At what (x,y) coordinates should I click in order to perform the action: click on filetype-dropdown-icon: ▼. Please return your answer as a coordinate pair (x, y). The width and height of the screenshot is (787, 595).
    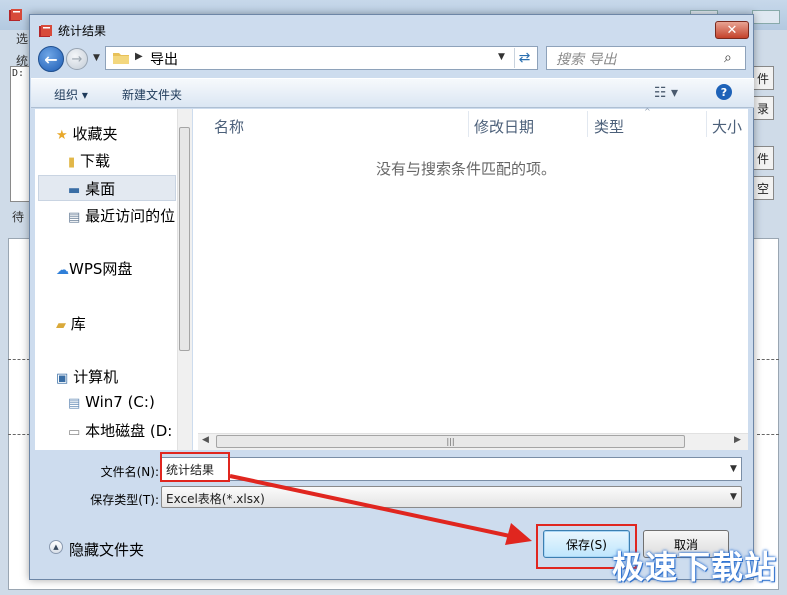
    Looking at the image, I should click on (733, 497).